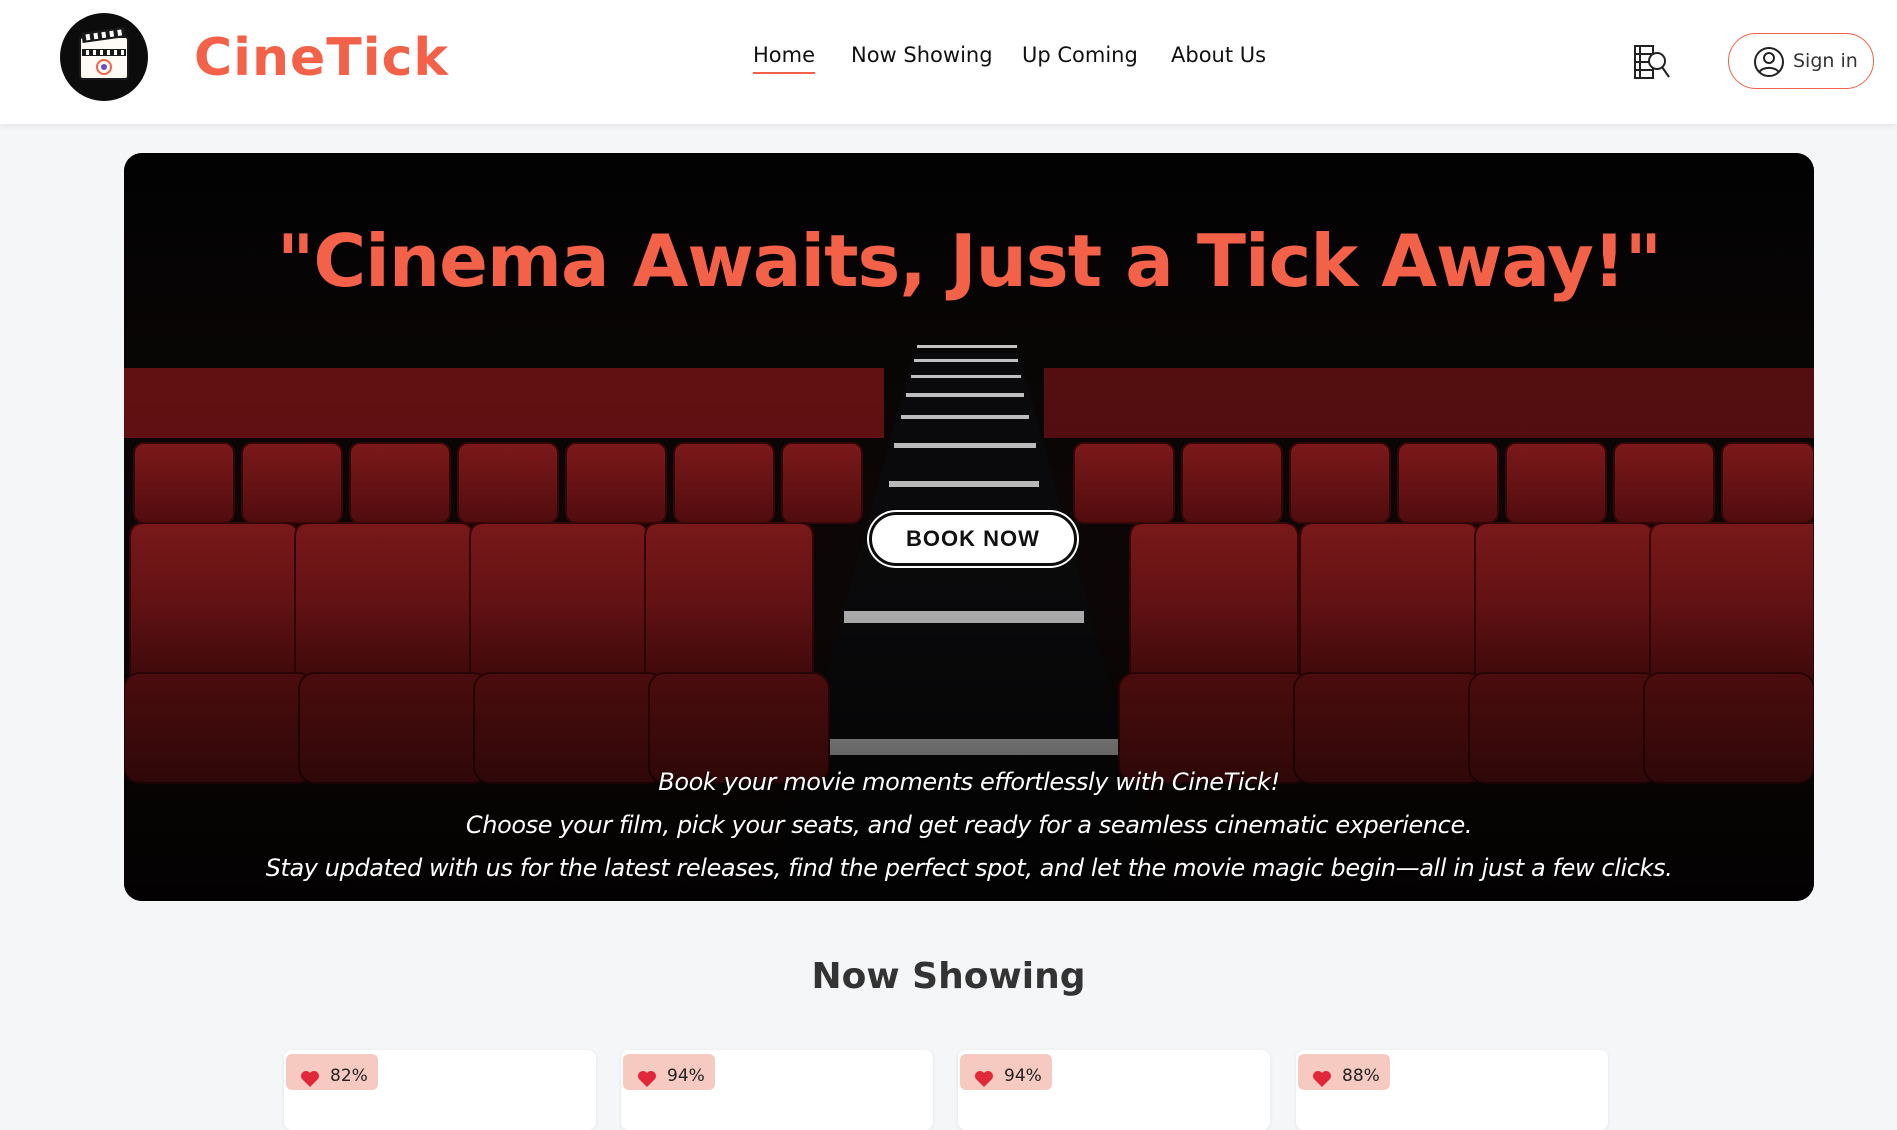  I want to click on now-showing-title: Now Showing, so click(948, 976).